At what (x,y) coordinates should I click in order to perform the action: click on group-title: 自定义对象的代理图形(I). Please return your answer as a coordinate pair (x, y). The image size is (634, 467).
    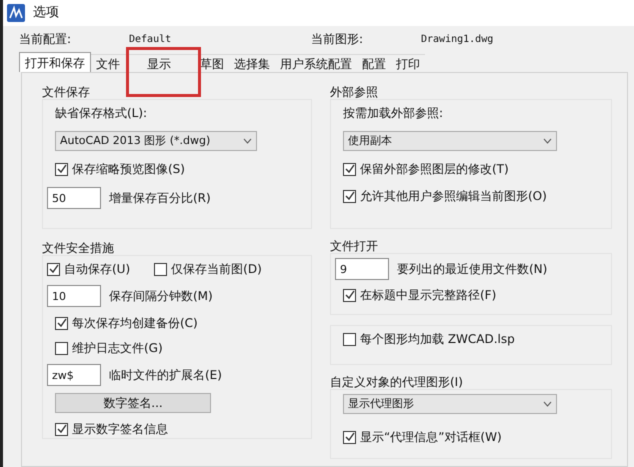
    Looking at the image, I should click on (397, 382).